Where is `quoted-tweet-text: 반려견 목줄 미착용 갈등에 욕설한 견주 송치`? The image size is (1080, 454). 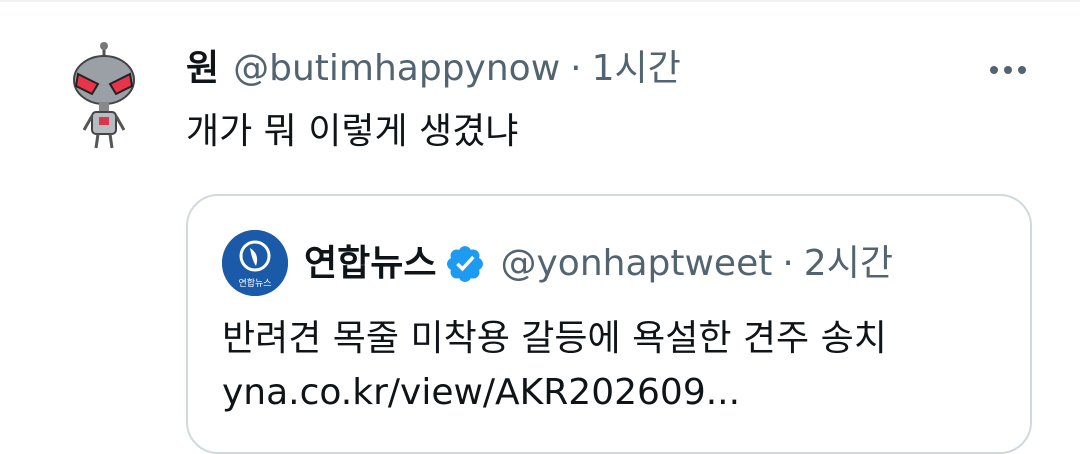
quoted-tweet-text: 반려견 목줄 미착용 갈등에 욕설한 견주 송치 is located at coordinates (554, 338).